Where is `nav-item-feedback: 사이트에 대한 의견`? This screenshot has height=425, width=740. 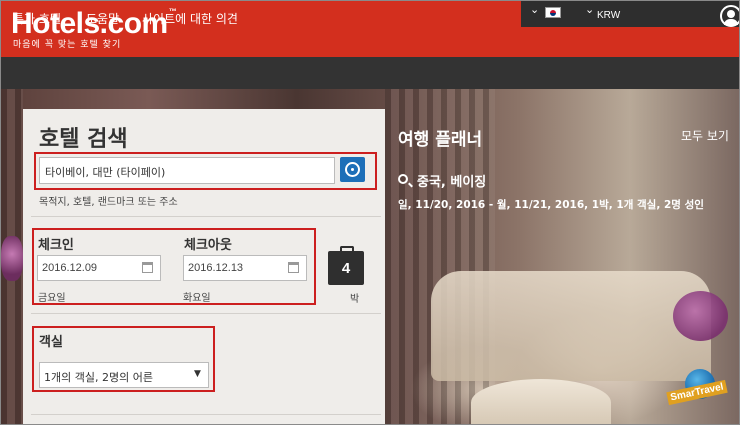
nav-item-feedback: 사이트에 대한 의견 is located at coordinates (190, 18).